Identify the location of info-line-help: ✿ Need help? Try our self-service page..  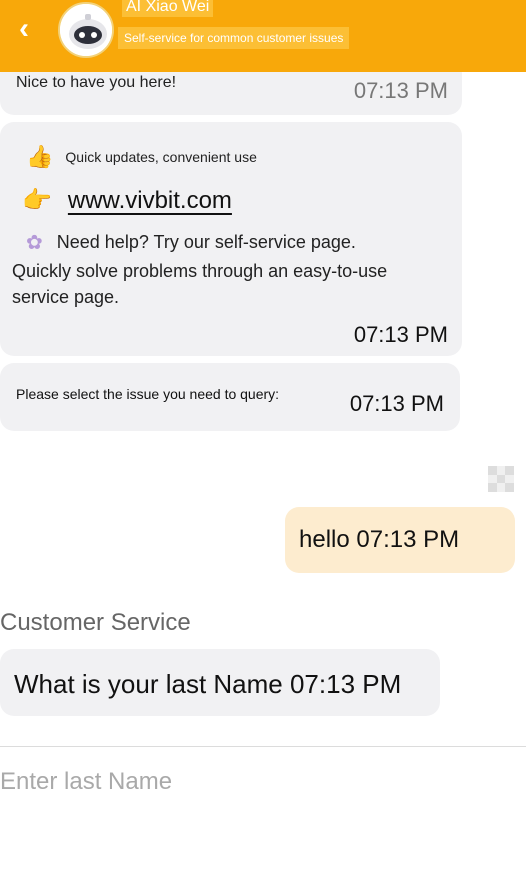
(191, 242).